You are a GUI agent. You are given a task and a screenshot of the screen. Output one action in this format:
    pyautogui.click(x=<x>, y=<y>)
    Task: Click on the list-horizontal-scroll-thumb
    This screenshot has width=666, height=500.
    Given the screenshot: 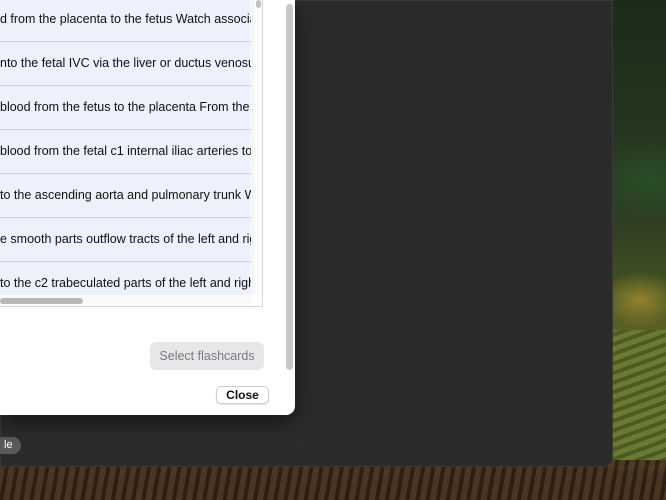 What is the action you would take?
    pyautogui.click(x=41, y=301)
    